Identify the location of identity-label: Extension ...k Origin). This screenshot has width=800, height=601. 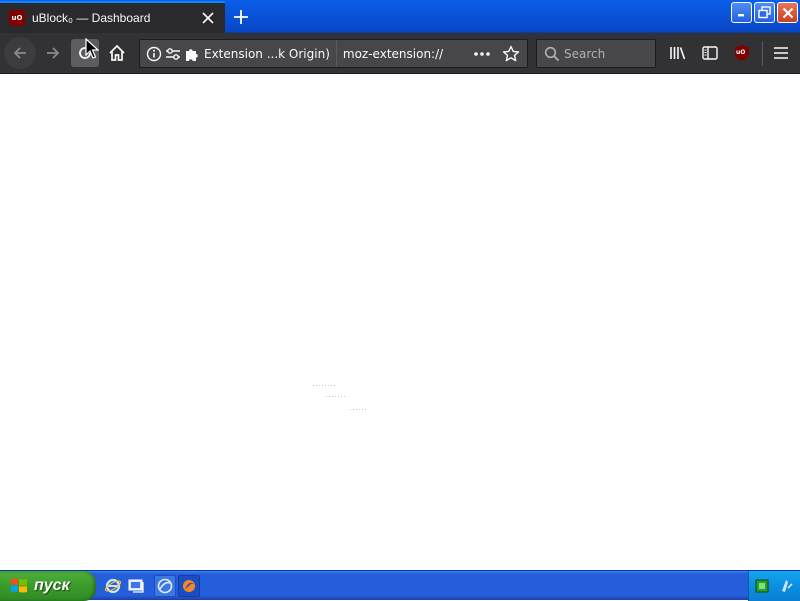
(267, 53).